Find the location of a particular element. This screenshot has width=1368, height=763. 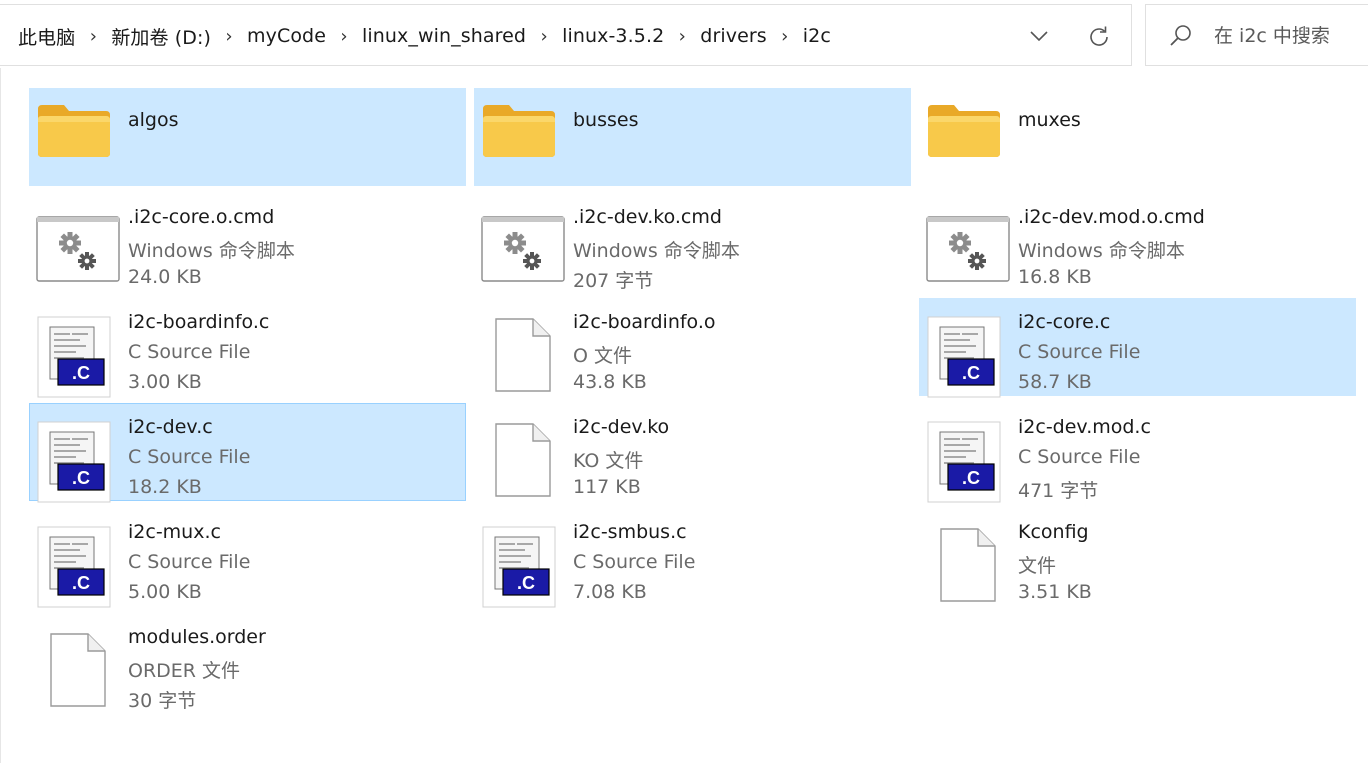

item-name: i2c-dev.mod.c is located at coordinates (1084, 427).